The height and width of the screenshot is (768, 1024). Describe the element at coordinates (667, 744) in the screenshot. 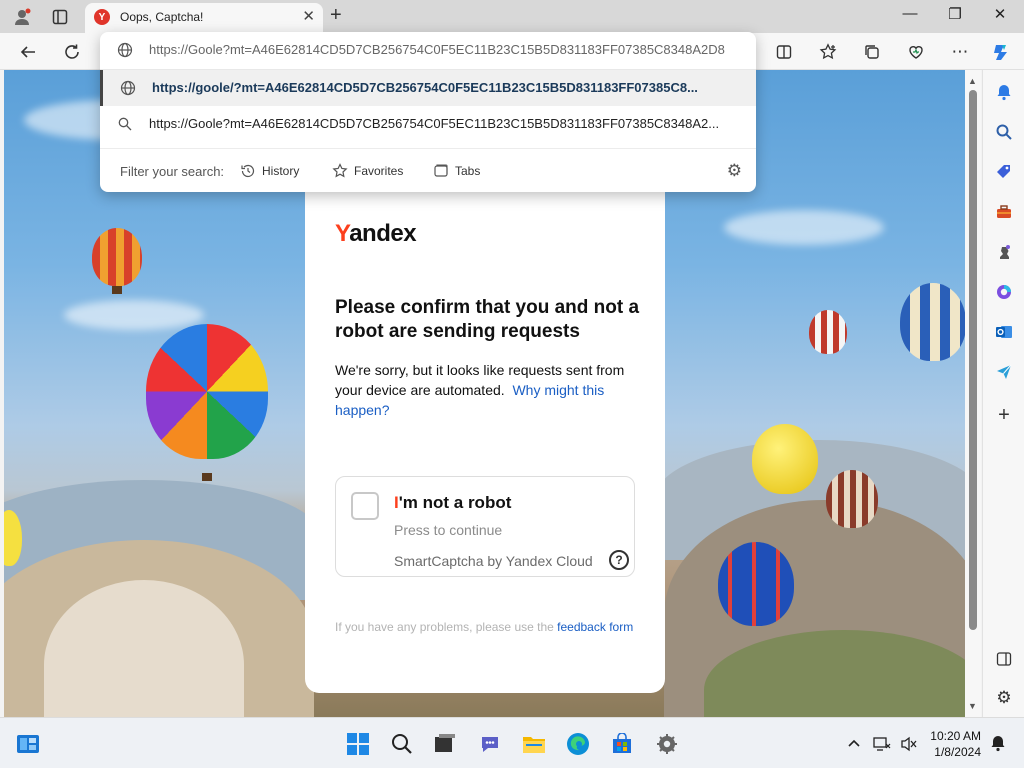

I see `settings-app-icon` at that location.